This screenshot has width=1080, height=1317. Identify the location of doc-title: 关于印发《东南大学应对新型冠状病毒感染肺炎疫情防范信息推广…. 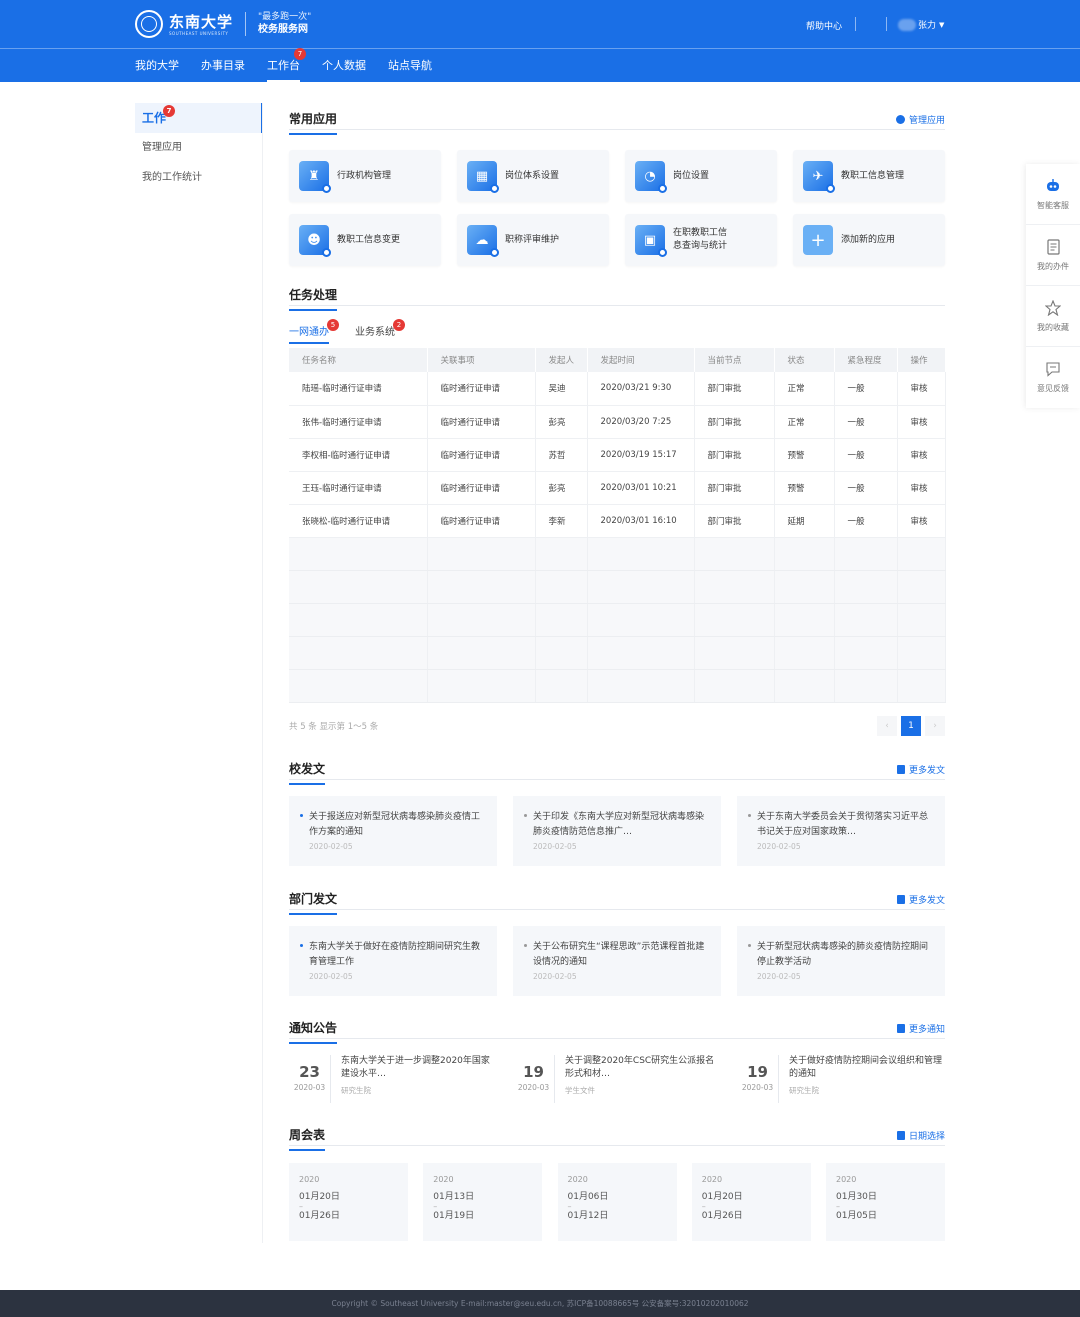
(619, 824).